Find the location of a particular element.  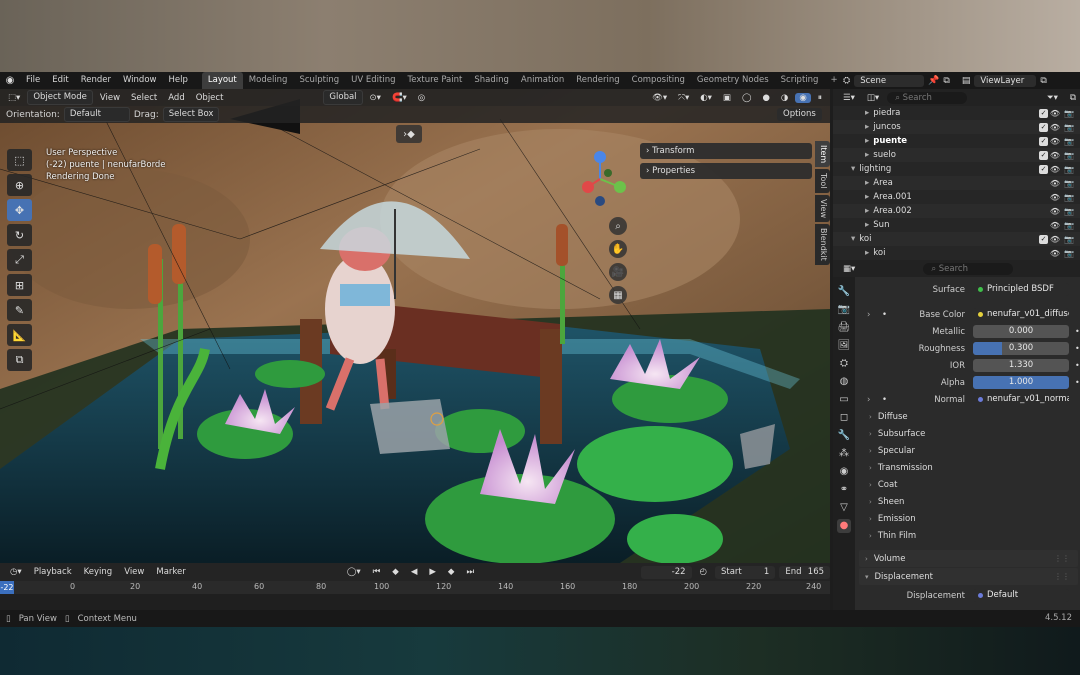

outliner-row: ▸ koi 👁 📷 is located at coordinates (956, 253).